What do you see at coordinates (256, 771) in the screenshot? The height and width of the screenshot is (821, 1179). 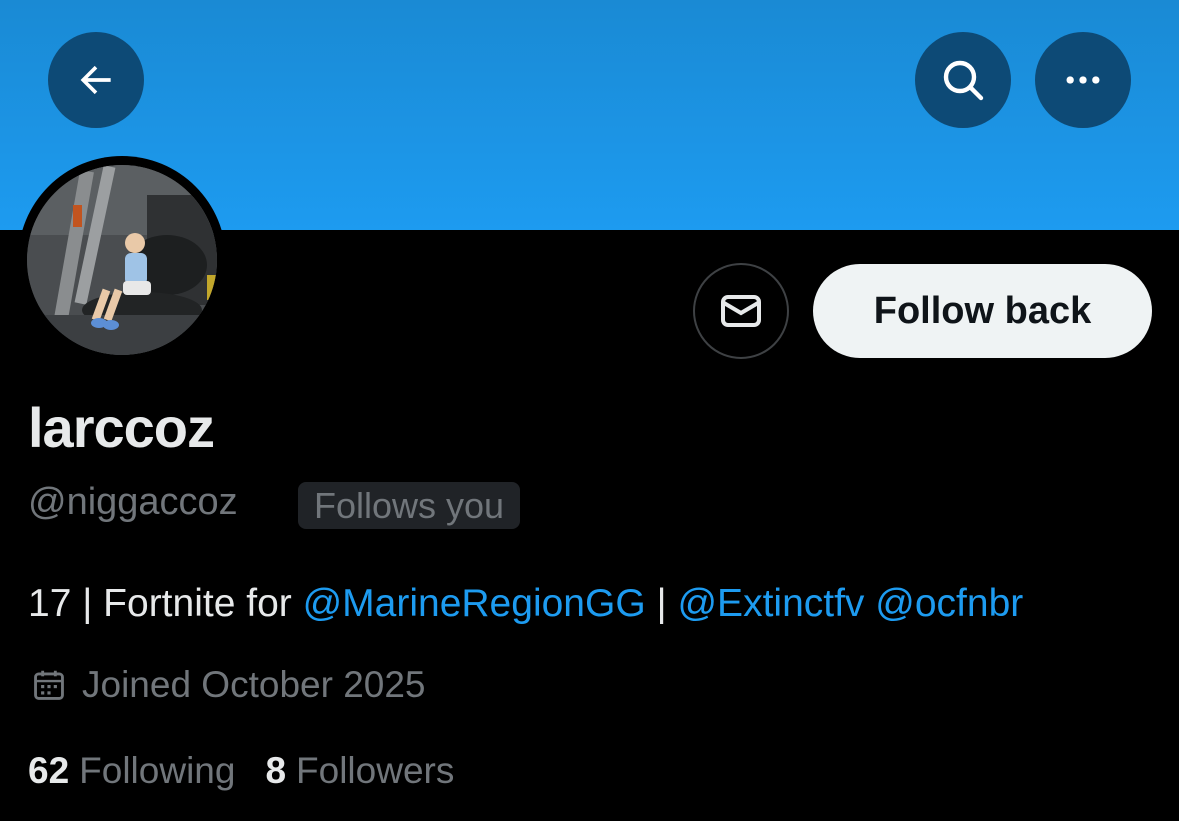 I see `follow-stats: 62 Following 8 Followers` at bounding box center [256, 771].